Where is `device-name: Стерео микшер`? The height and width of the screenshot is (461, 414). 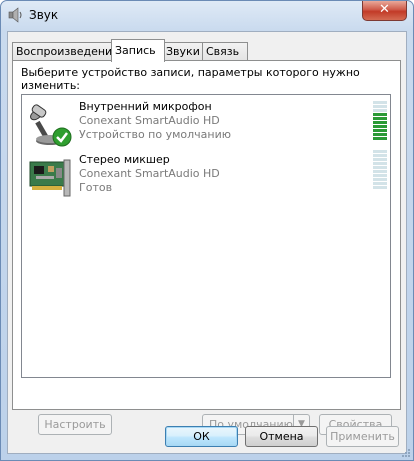
device-name: Стерео микшер is located at coordinates (124, 159).